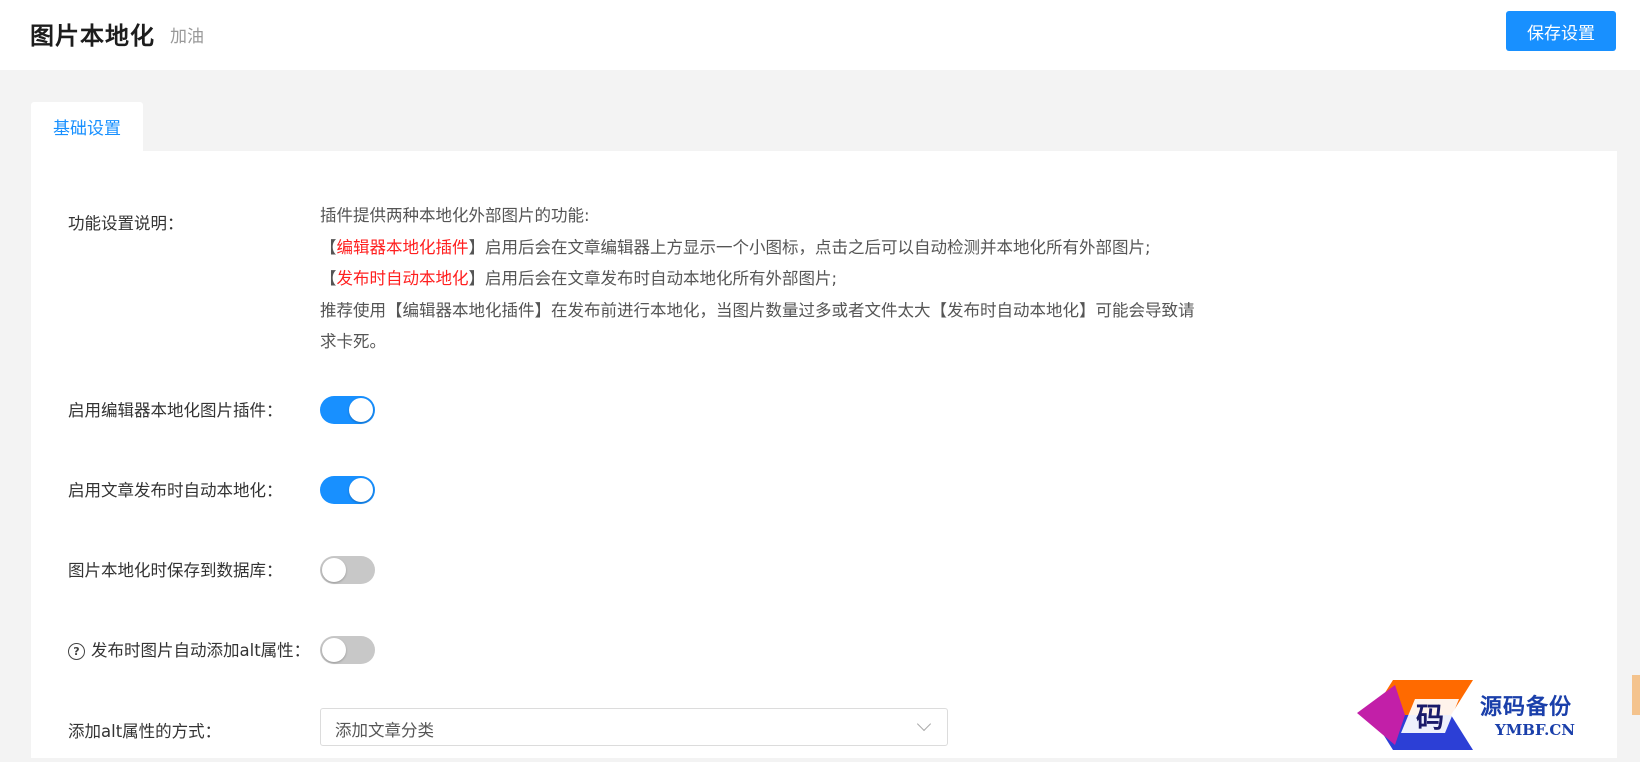 Image resolution: width=1640 pixels, height=762 pixels. Describe the element at coordinates (76, 651) in the screenshot. I see `question-circle-icon: ?` at that location.